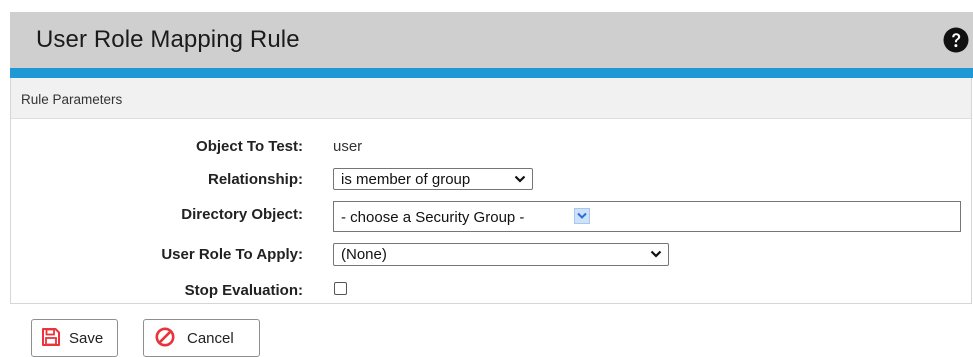 This screenshot has height=357, width=973. Describe the element at coordinates (232, 254) in the screenshot. I see `user-role-label: User Role To Apply:` at that location.